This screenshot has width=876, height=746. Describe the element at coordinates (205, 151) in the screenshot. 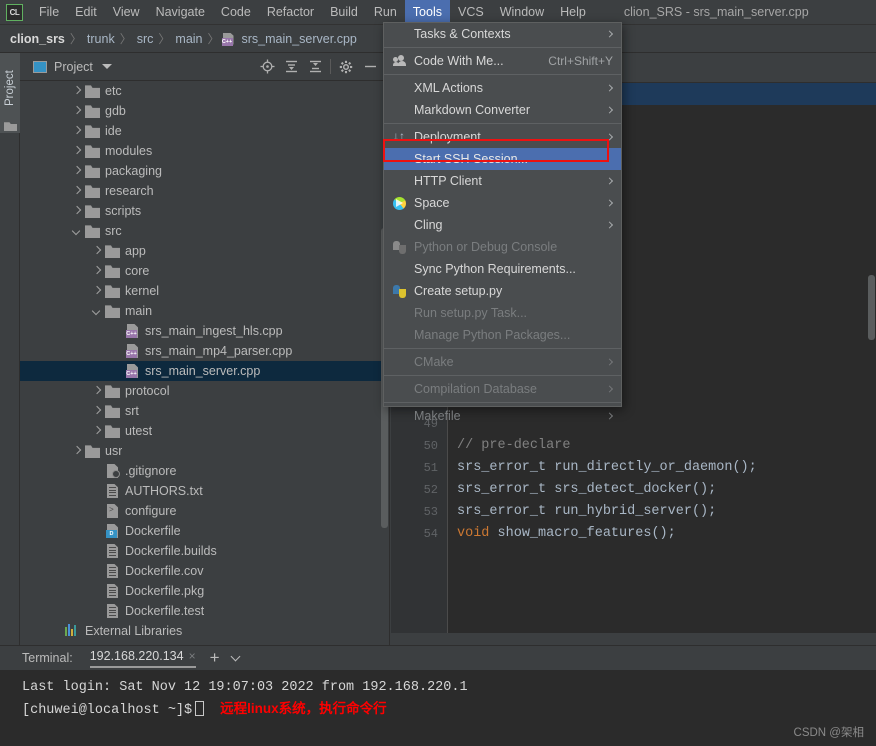

I see `tree-item-modules: modules` at that location.